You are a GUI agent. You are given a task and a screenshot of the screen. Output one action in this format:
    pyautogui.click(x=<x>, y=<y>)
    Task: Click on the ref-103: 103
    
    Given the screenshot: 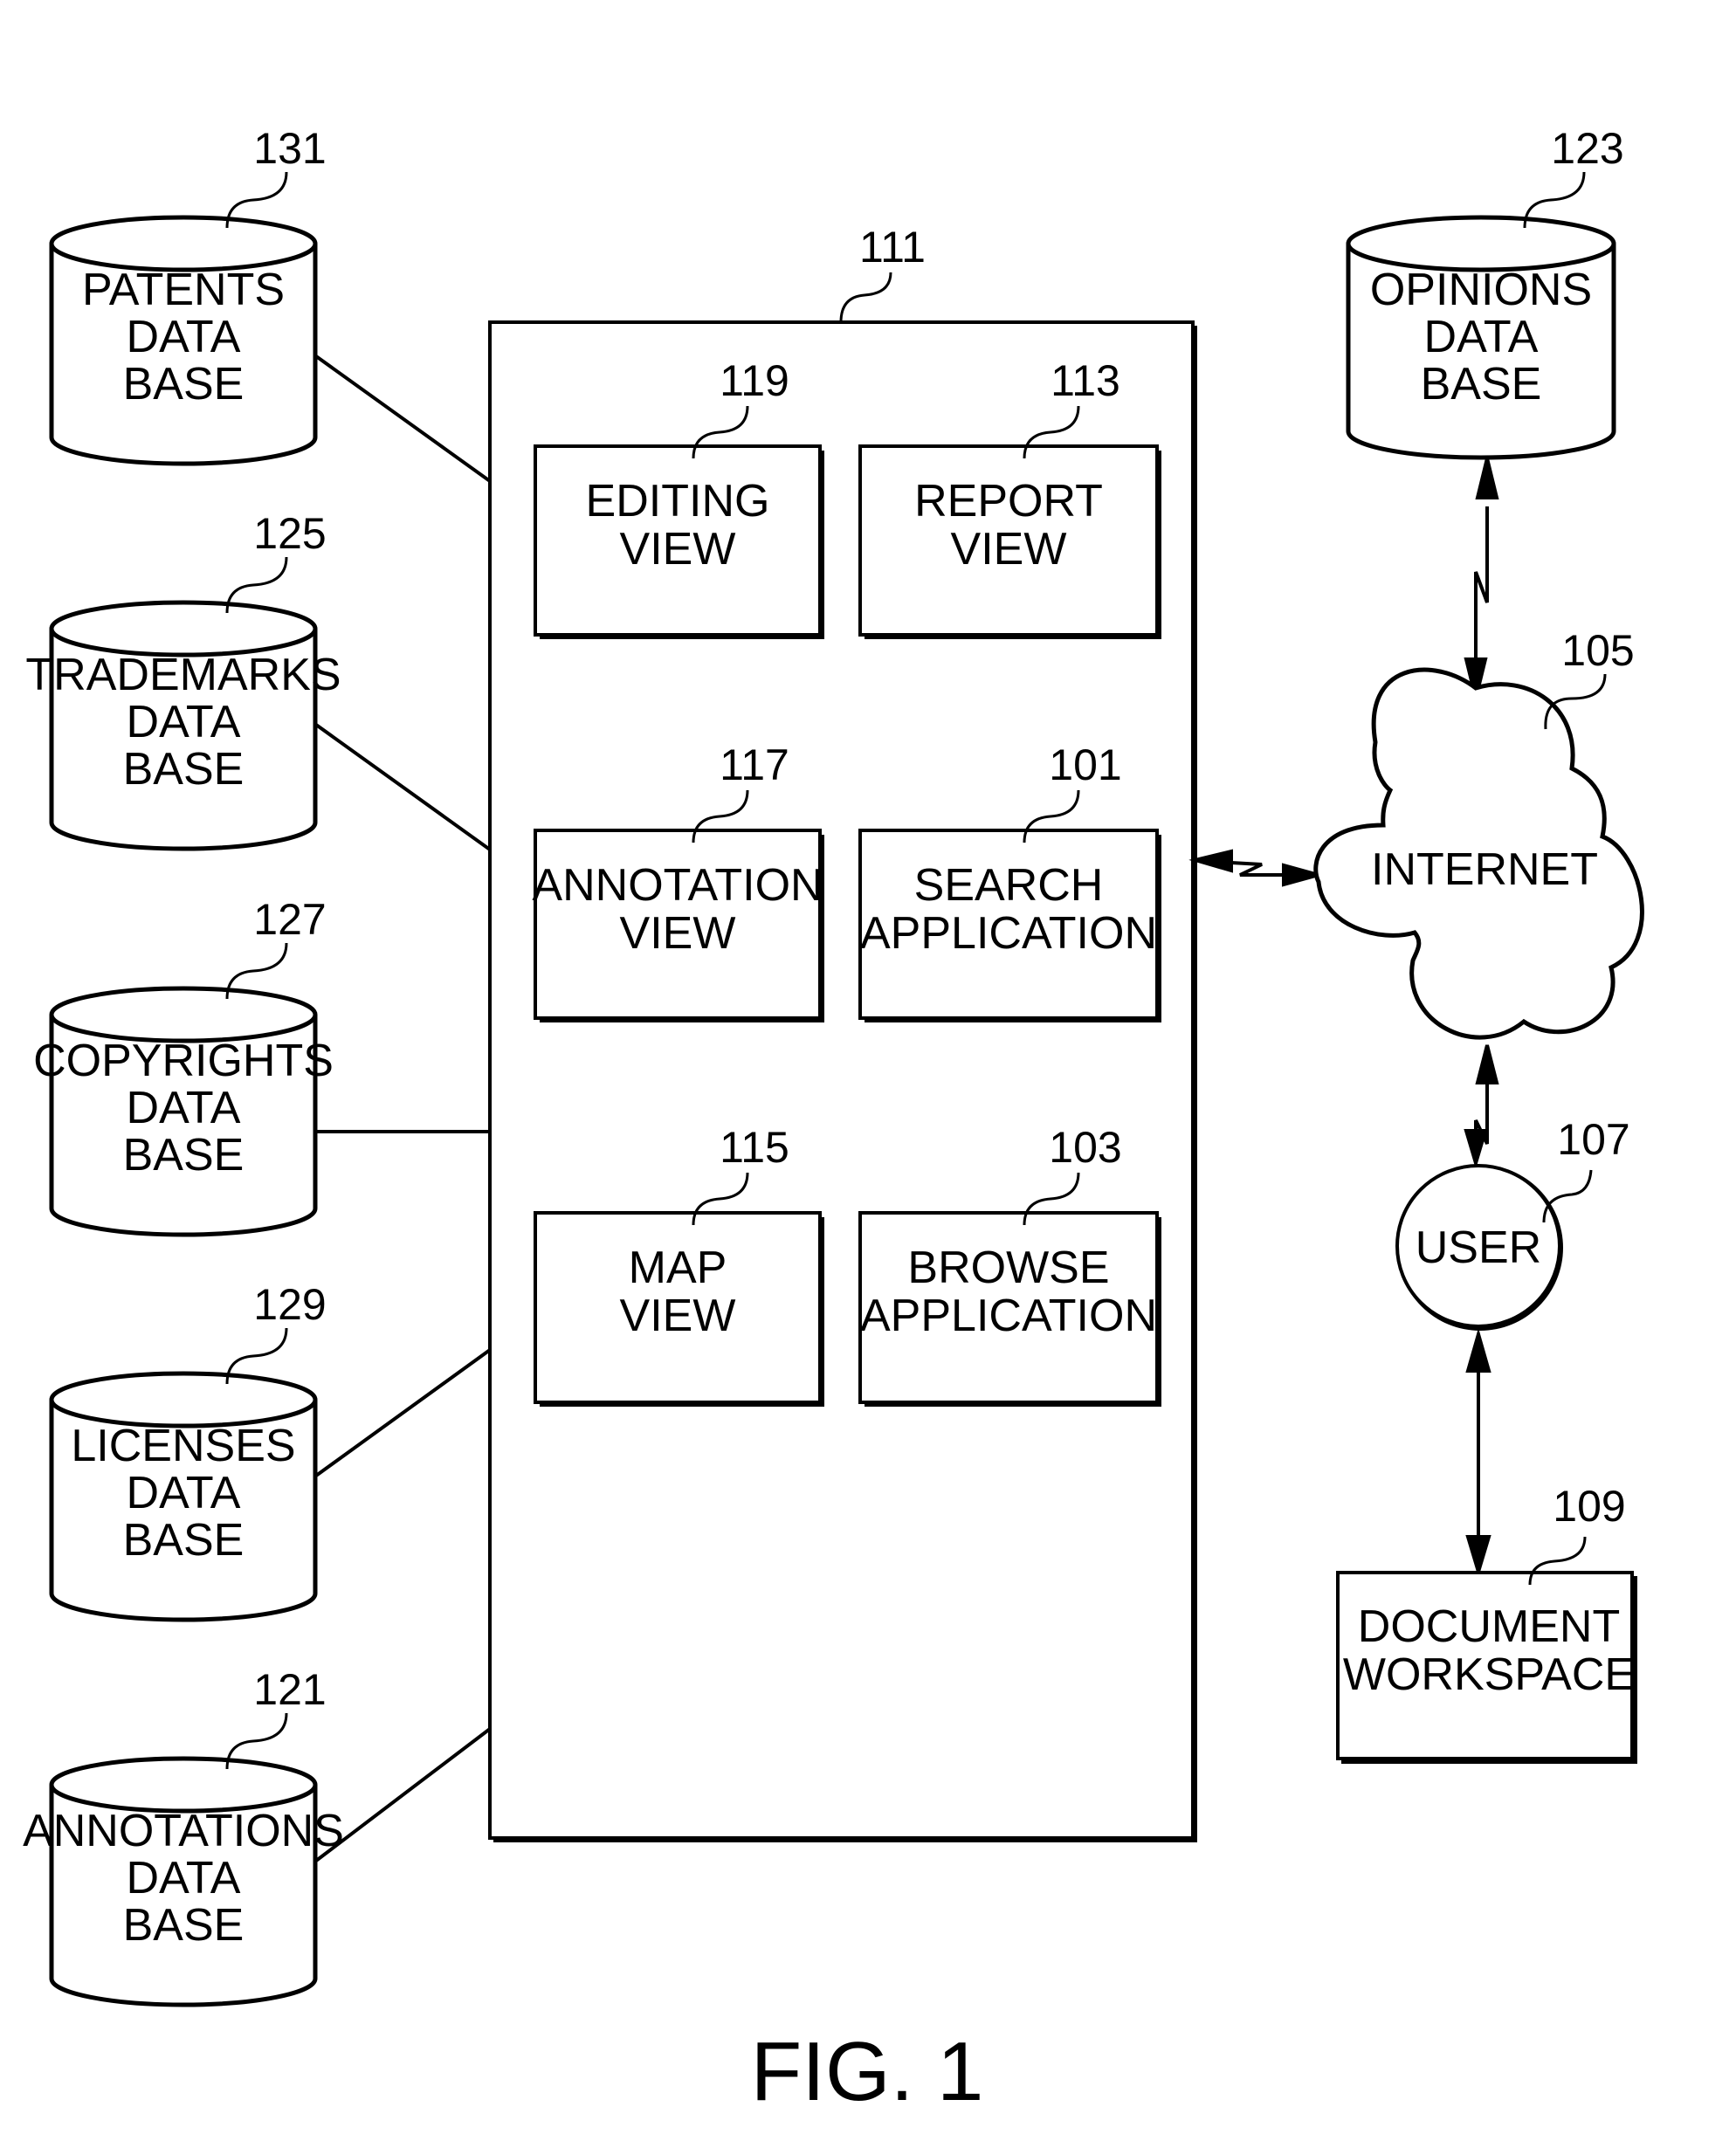 What is the action you would take?
    pyautogui.click(x=1085, y=1147)
    